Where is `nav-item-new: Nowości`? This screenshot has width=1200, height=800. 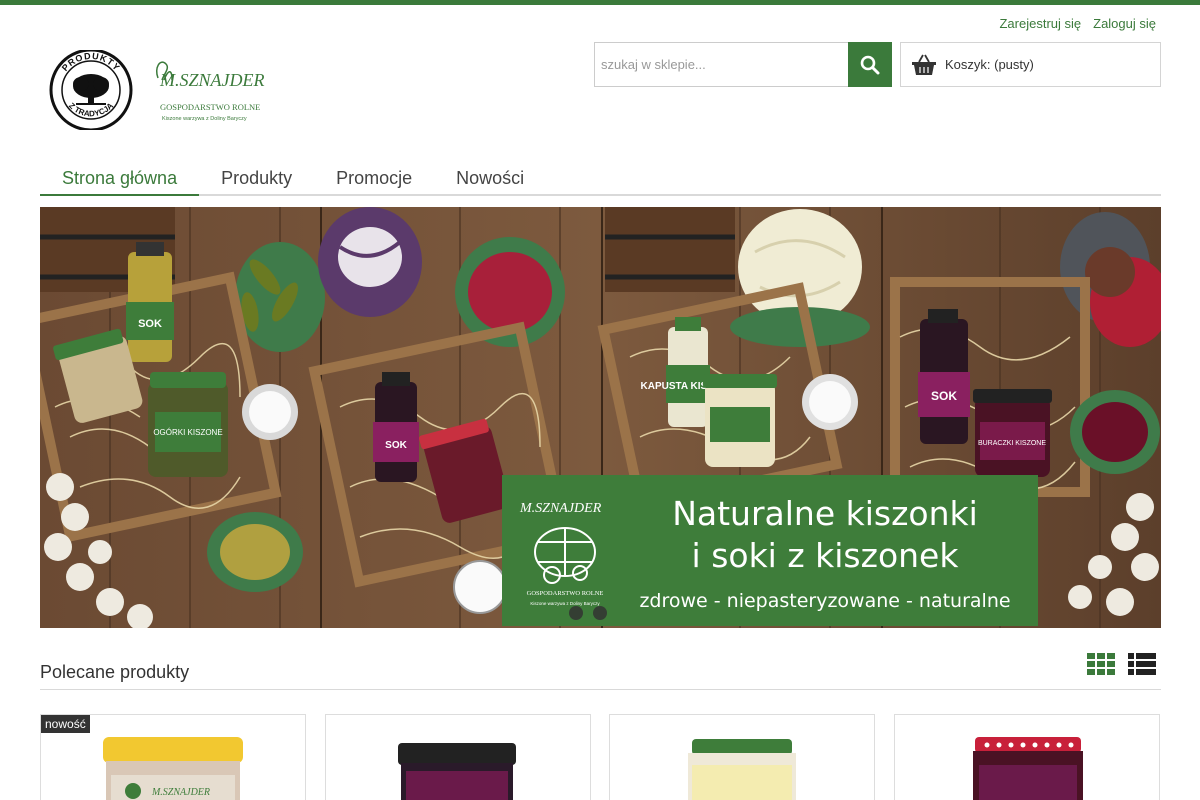 nav-item-new: Nowości is located at coordinates (490, 177).